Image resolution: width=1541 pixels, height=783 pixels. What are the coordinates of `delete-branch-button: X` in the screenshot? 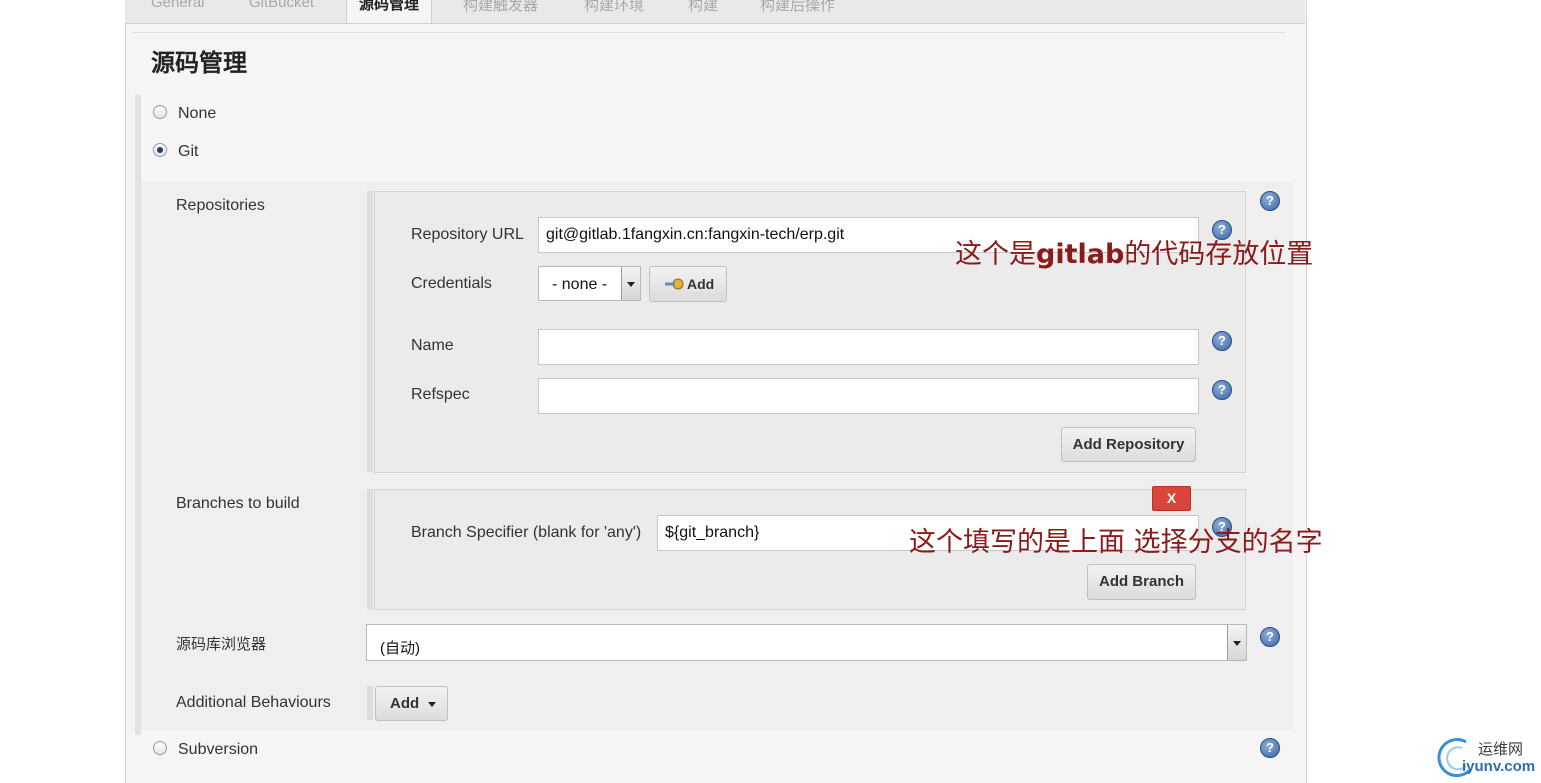 It's located at (1171, 498).